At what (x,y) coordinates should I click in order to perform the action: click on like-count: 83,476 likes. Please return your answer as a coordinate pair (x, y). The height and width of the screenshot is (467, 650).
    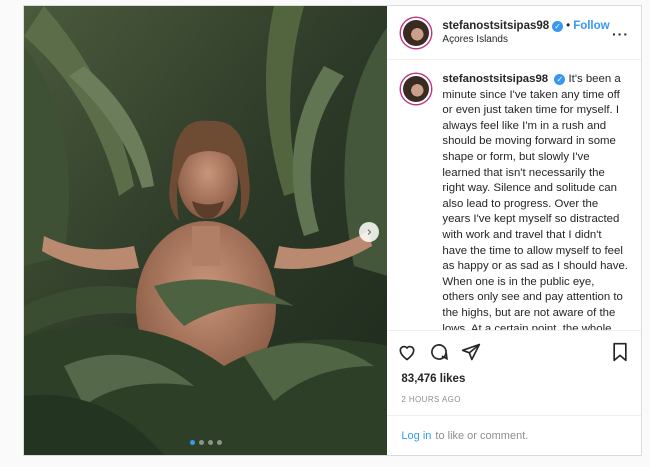
    Looking at the image, I should click on (514, 381).